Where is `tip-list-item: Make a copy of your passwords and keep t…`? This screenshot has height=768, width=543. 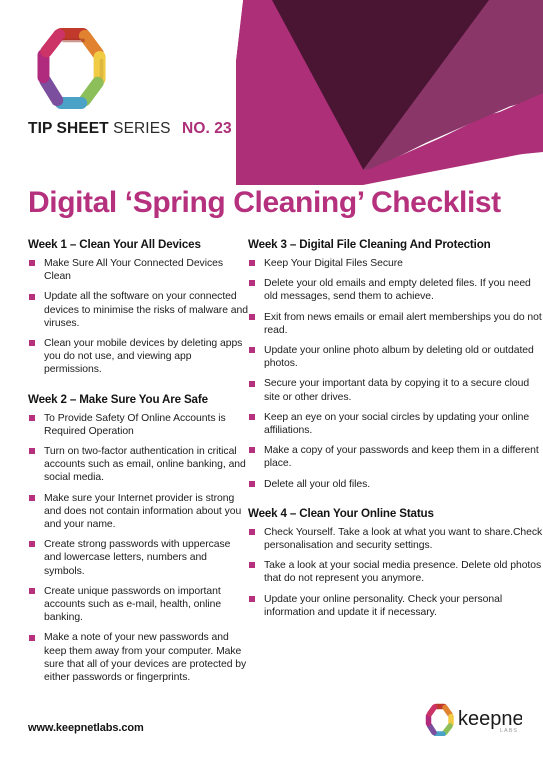
tip-list-item: Make a copy of your passwords and keep t… is located at coordinates (395, 457).